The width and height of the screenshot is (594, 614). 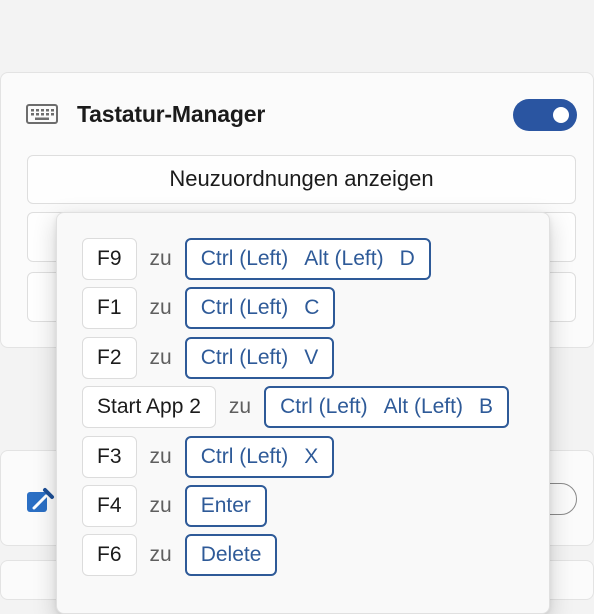 What do you see at coordinates (301, 179) in the screenshot?
I see `show-remappings-button: Neuzuordnungen anzeigen` at bounding box center [301, 179].